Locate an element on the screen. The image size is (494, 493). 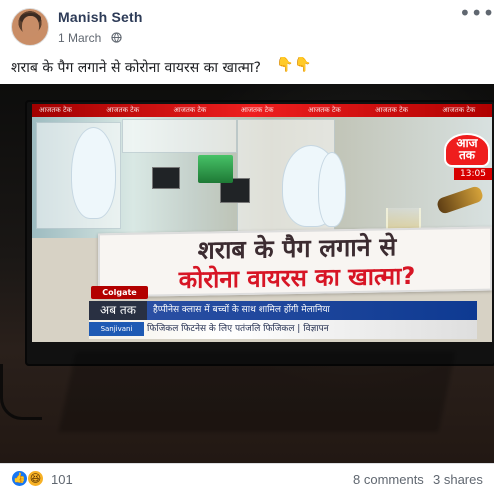
channel-logo-line: तक is located at coordinates (467, 155).